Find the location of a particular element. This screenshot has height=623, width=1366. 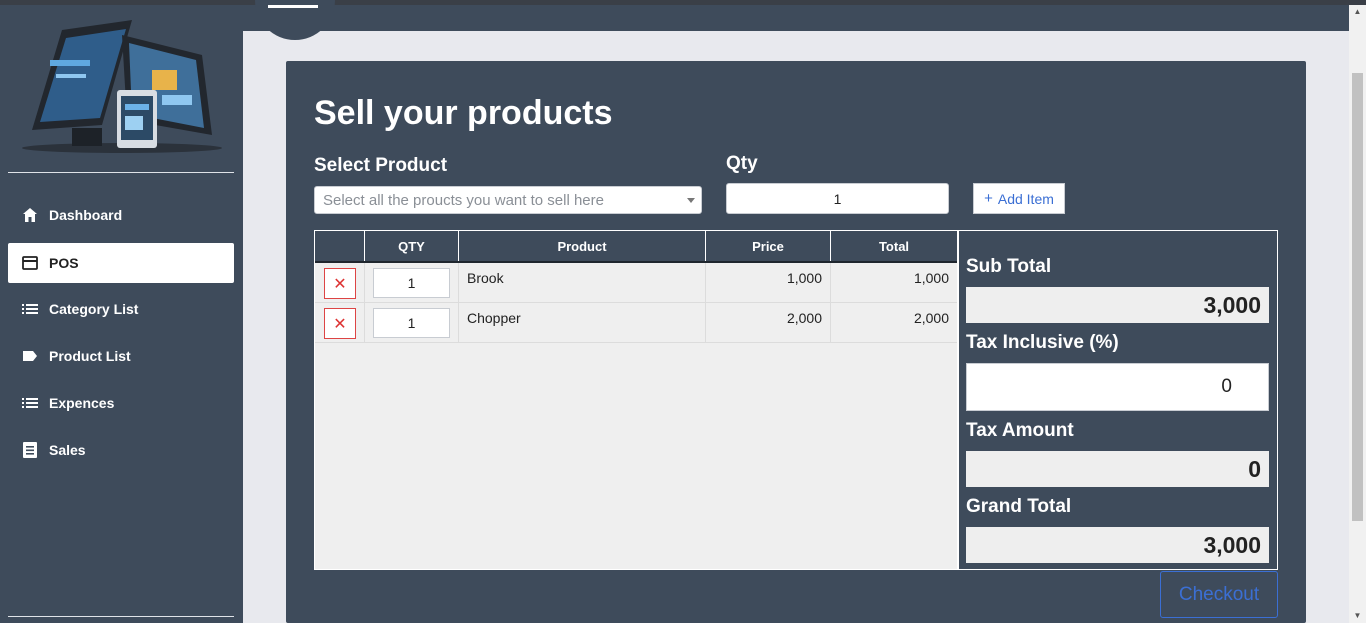

sidebar-item-category-list: Category List is located at coordinates (121, 309).